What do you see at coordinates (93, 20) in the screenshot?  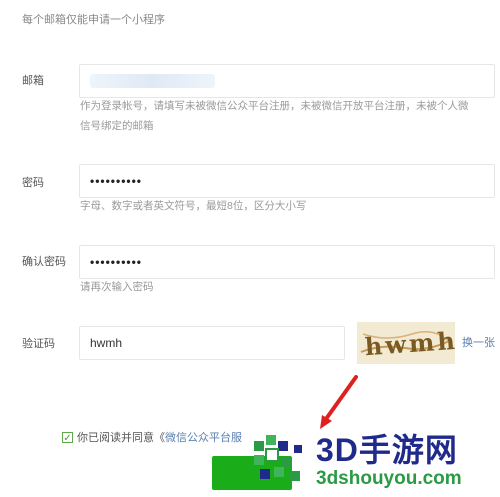 I see `single-applet-notice: 每个邮箱仅能申请一个小程序` at bounding box center [93, 20].